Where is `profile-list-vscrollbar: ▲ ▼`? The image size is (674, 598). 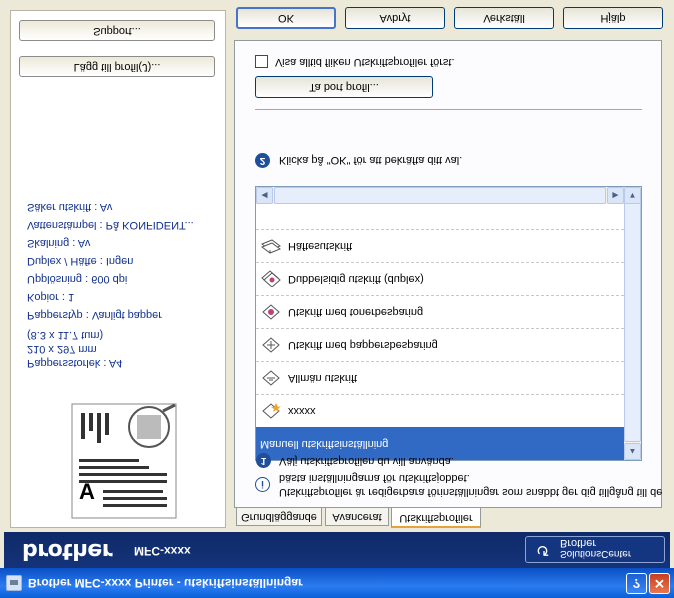 profile-list-vscrollbar: ▲ ▼ is located at coordinates (632, 323).